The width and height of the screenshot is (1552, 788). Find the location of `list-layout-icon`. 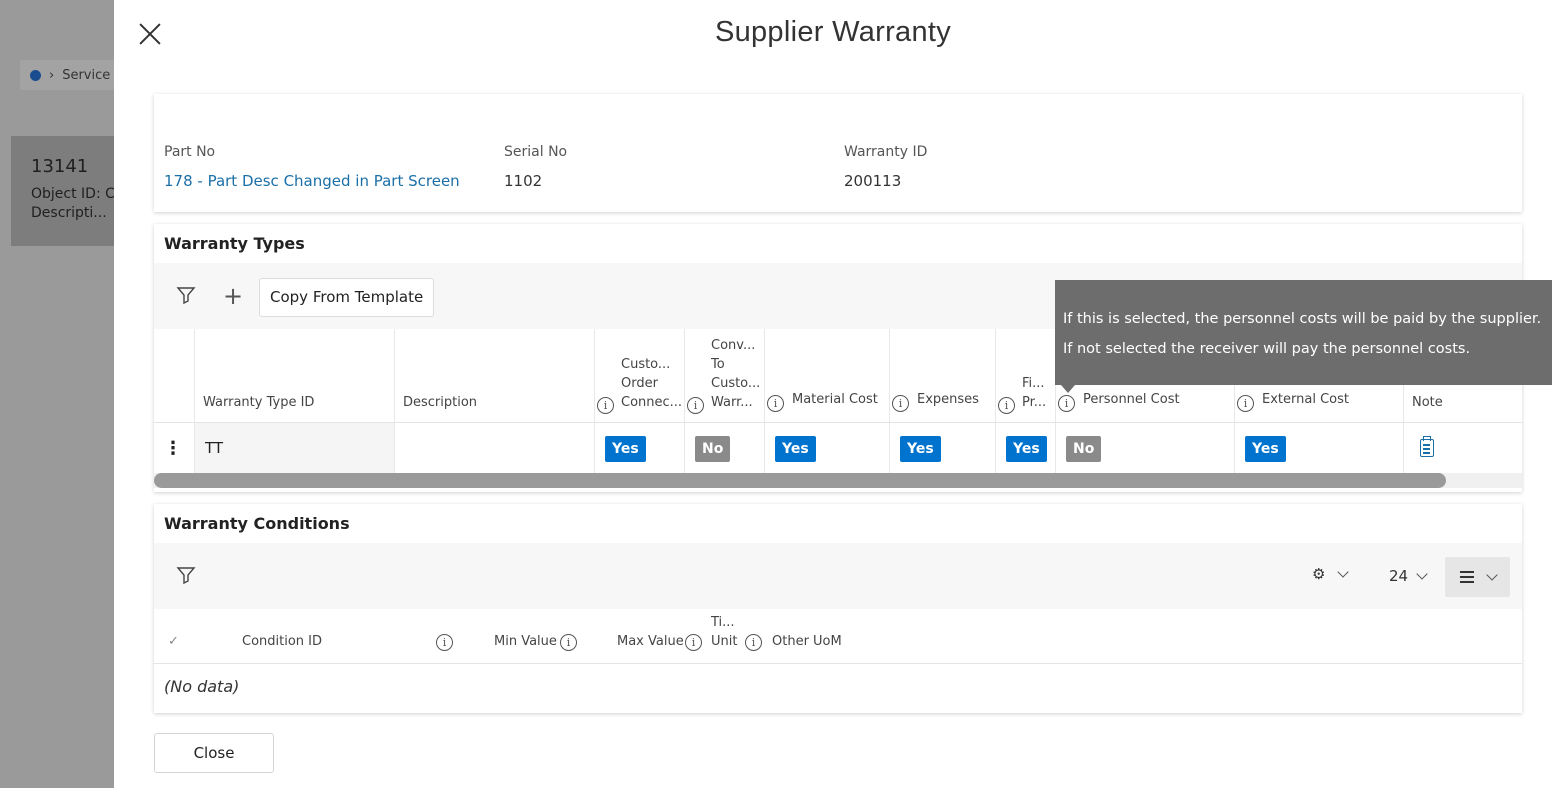

list-layout-icon is located at coordinates (1466, 577).